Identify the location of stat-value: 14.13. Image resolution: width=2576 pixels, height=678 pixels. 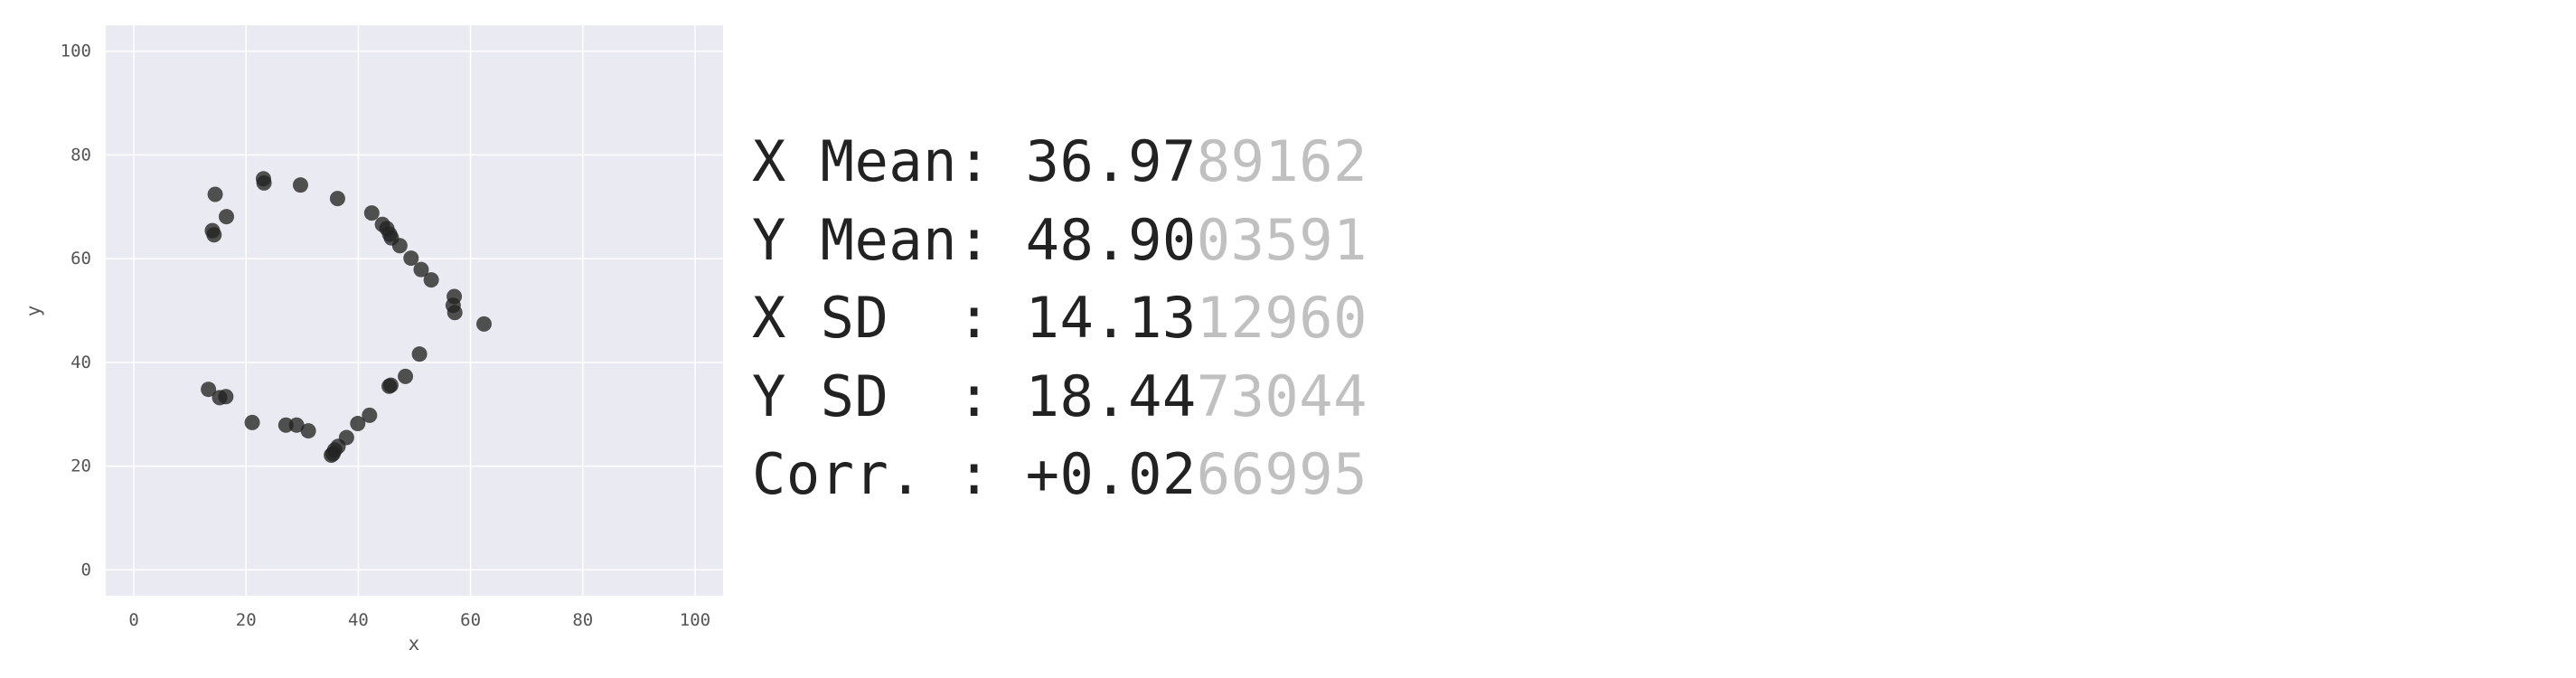
(1111, 318).